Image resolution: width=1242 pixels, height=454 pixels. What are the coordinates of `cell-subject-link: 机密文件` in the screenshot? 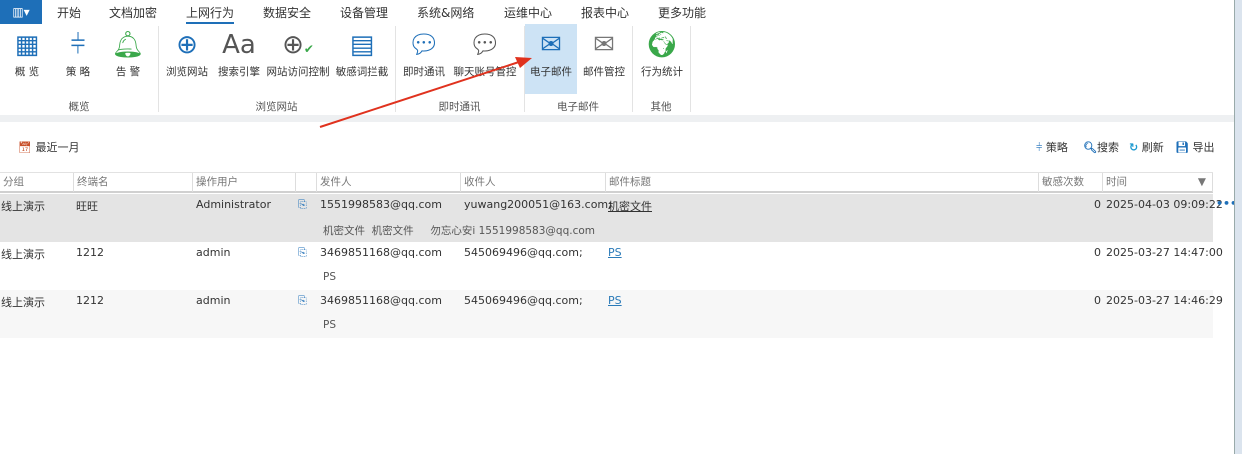 It's located at (630, 206).